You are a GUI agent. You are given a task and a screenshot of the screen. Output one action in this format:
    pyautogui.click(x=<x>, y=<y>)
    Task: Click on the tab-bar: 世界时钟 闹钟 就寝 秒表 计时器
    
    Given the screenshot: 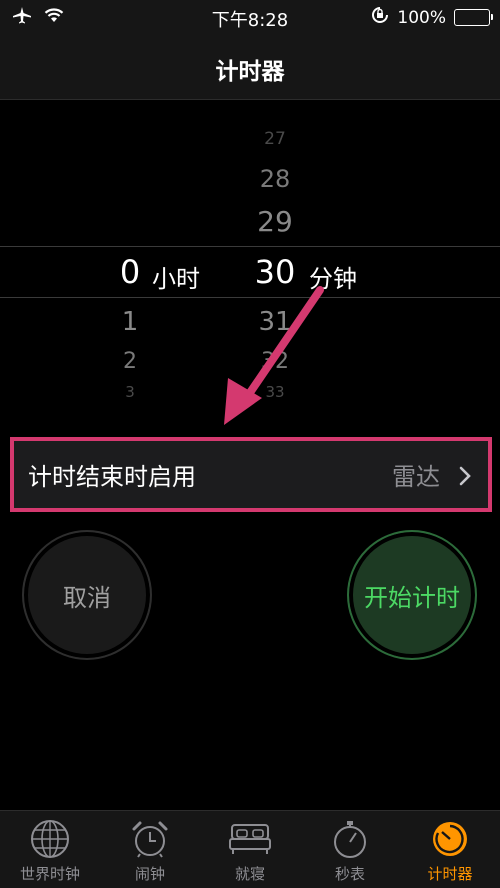 What is the action you would take?
    pyautogui.click(x=250, y=849)
    